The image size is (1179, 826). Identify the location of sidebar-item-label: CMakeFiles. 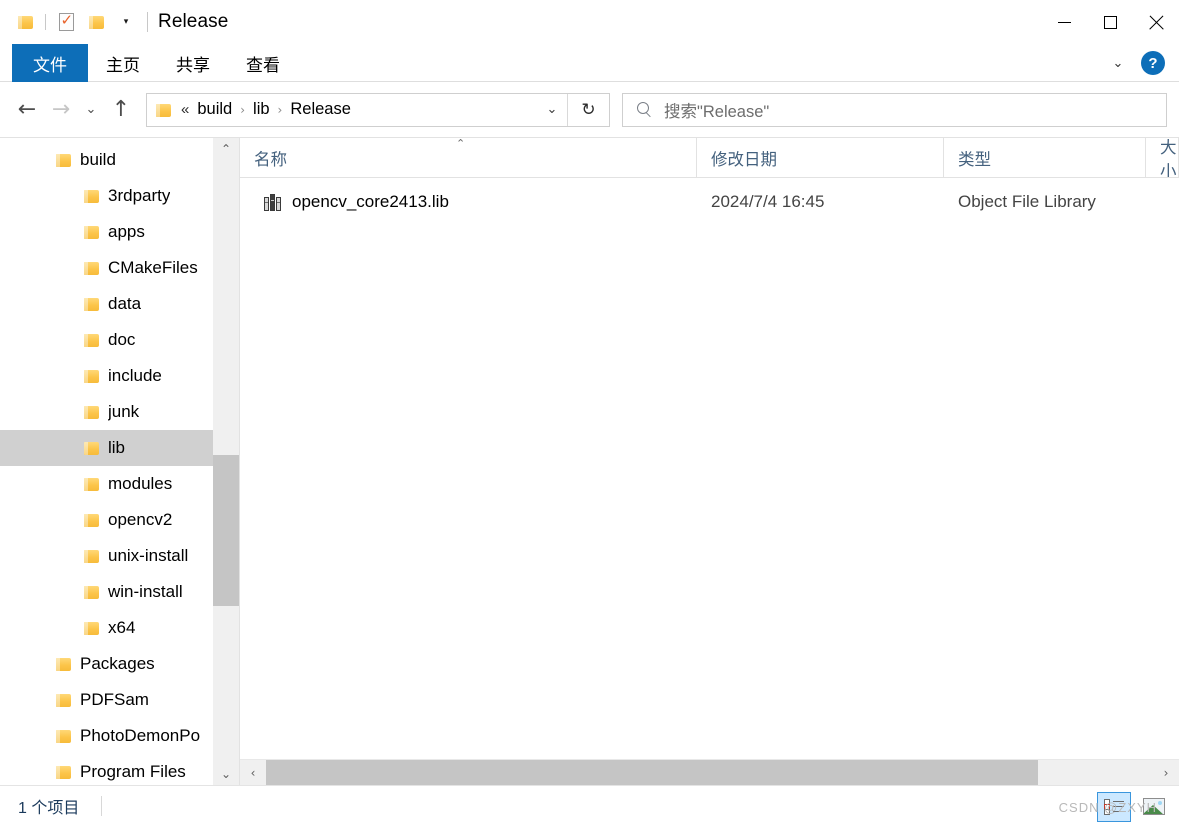
(153, 267).